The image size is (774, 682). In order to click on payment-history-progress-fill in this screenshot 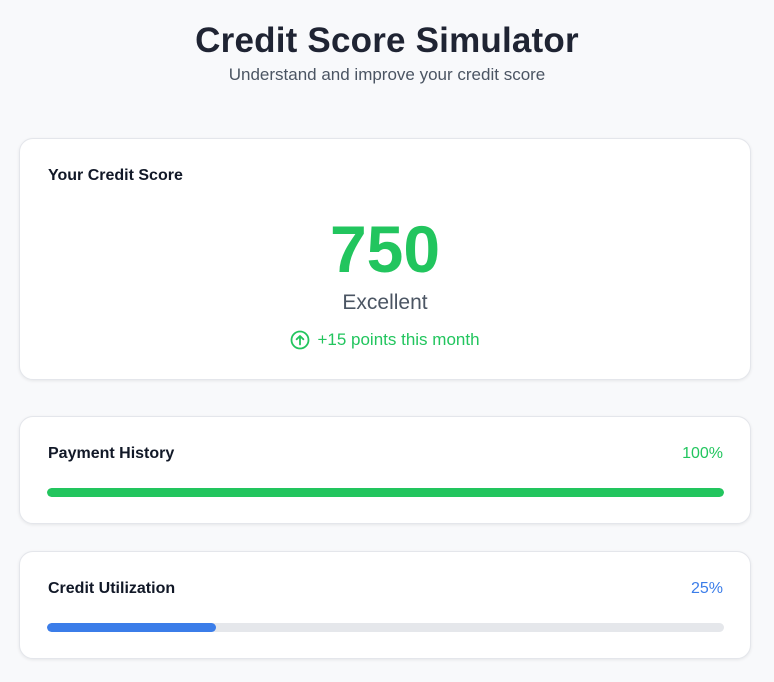, I will do `click(385, 492)`.